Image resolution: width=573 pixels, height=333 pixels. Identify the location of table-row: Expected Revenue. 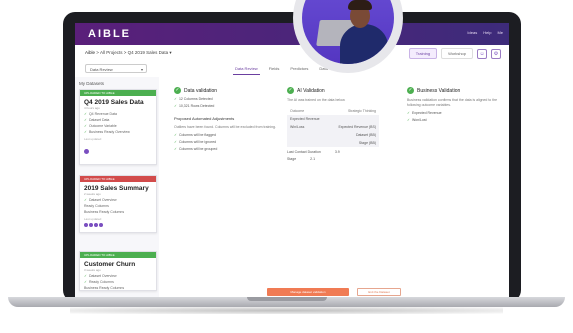
(333, 119).